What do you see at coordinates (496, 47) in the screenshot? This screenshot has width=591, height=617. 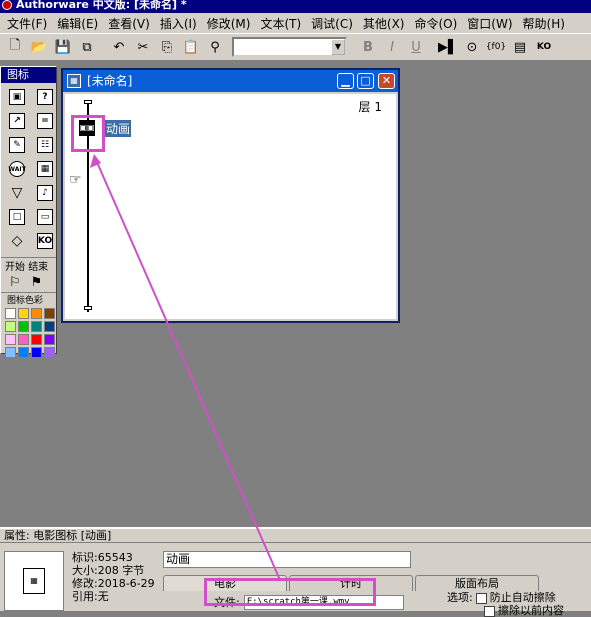 I see `functions-icon: {f0}` at bounding box center [496, 47].